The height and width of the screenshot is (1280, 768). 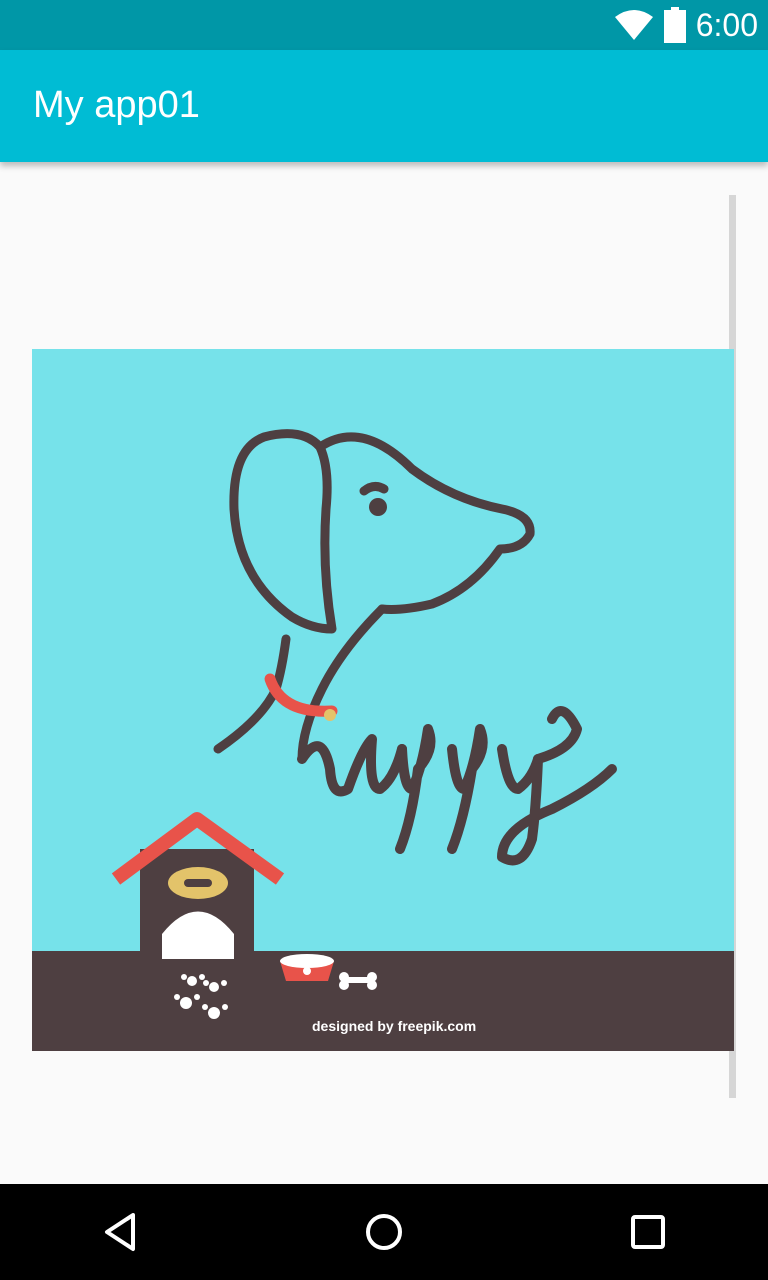 I want to click on nav-bar, so click(x=384, y=1232).